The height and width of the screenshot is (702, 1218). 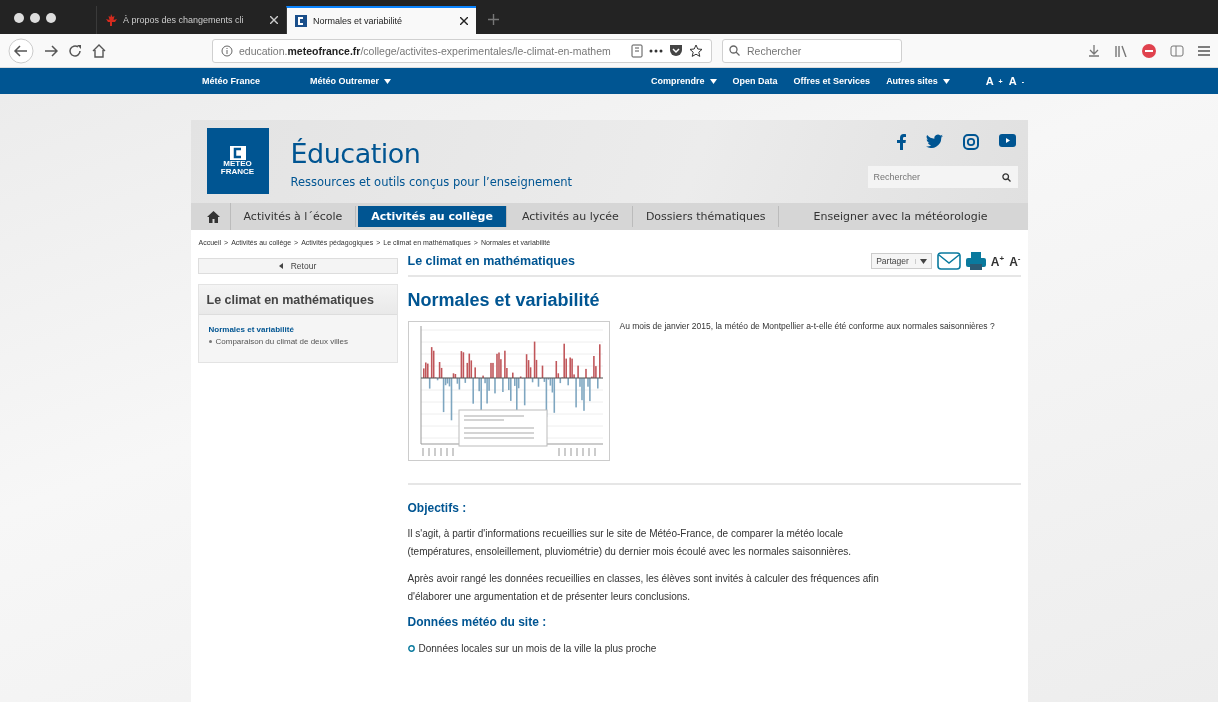 What do you see at coordinates (970, 142) in the screenshot?
I see `instagram-icon` at bounding box center [970, 142].